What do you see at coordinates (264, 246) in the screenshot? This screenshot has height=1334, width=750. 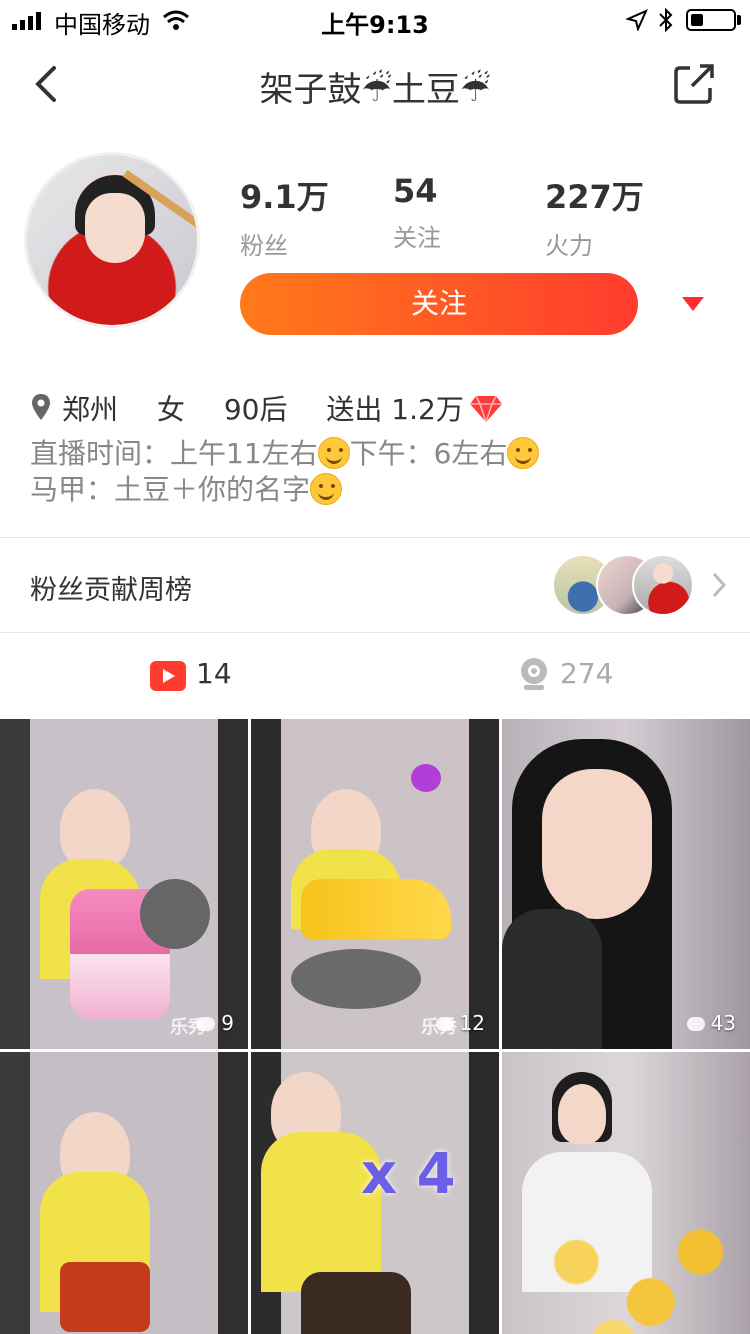 I see `stat-fans-label: 粉丝` at bounding box center [264, 246].